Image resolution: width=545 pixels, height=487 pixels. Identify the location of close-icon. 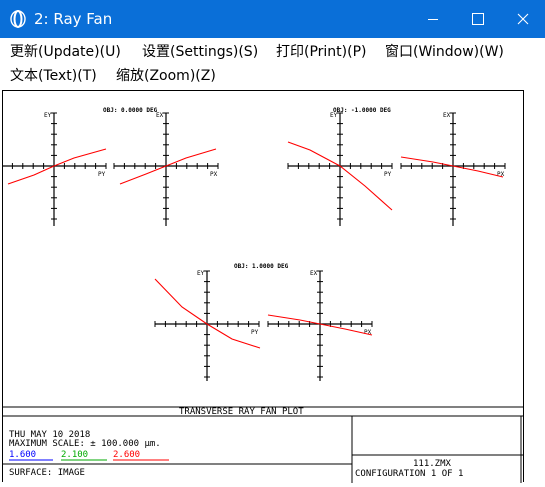
(522, 19).